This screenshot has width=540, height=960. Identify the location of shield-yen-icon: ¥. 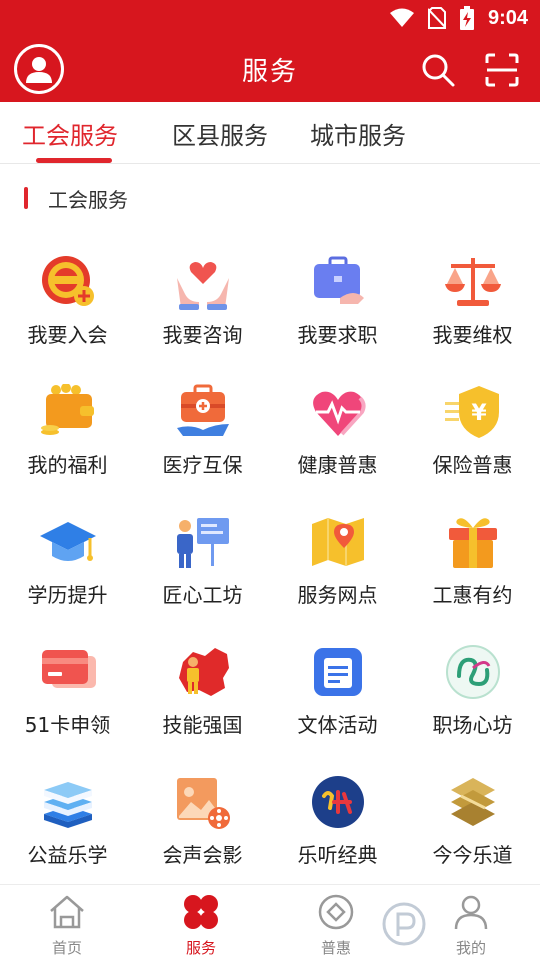
(472, 412).